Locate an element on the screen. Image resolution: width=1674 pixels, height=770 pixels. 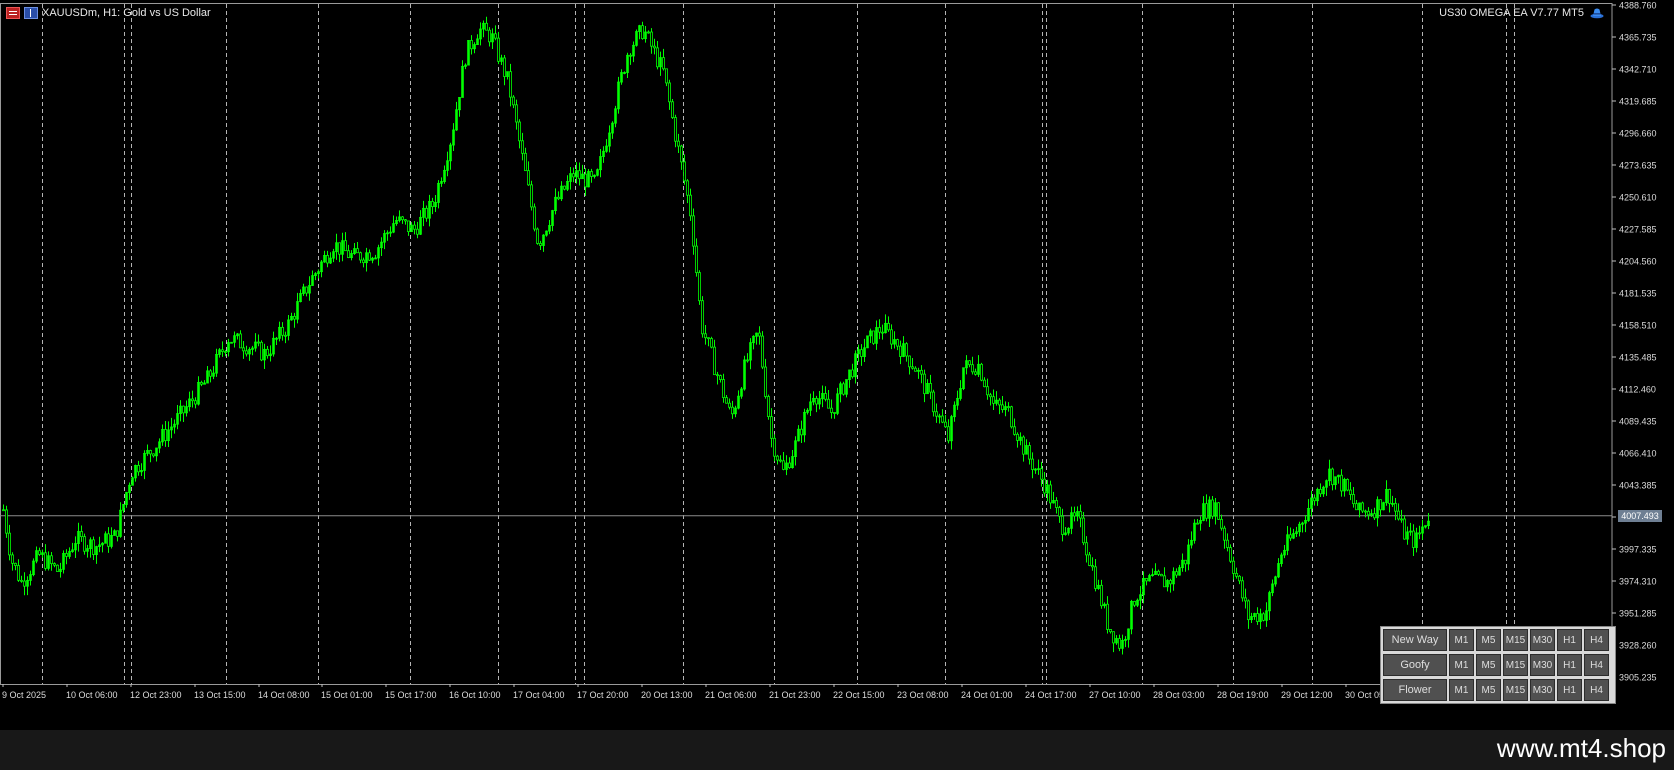
price-tick-label: 4388.760 is located at coordinates (1638, 6).